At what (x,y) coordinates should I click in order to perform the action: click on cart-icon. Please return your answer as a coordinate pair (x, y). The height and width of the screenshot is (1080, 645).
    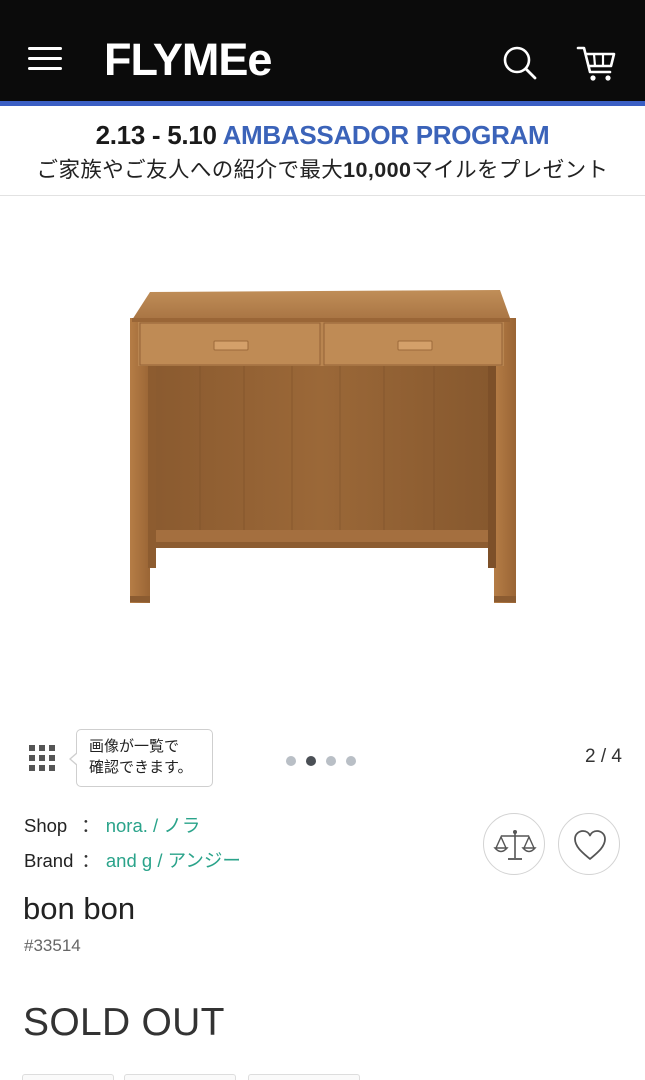
    Looking at the image, I should click on (597, 63).